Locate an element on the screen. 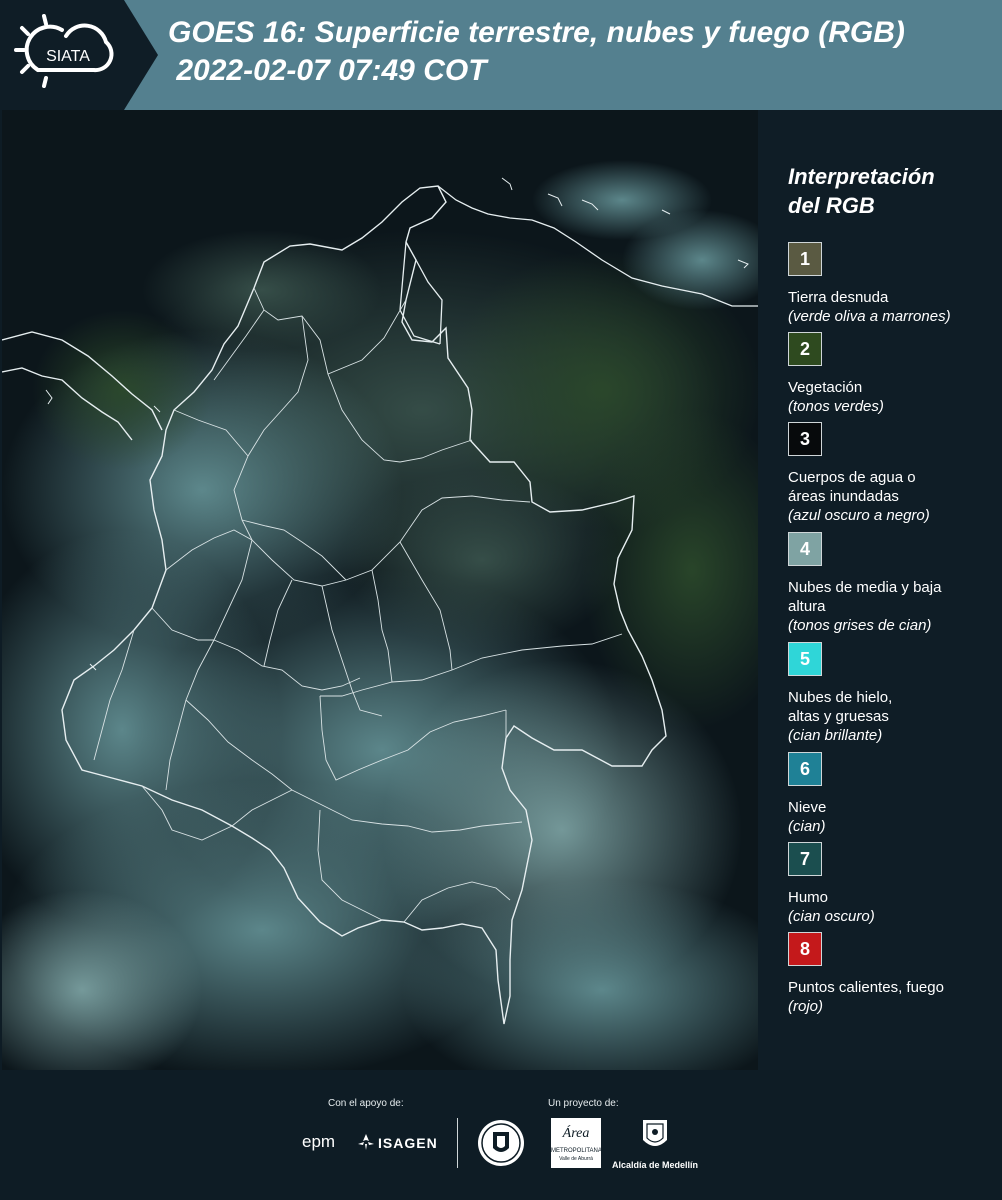  legend-title: Interpretación del RGB is located at coordinates (861, 191).